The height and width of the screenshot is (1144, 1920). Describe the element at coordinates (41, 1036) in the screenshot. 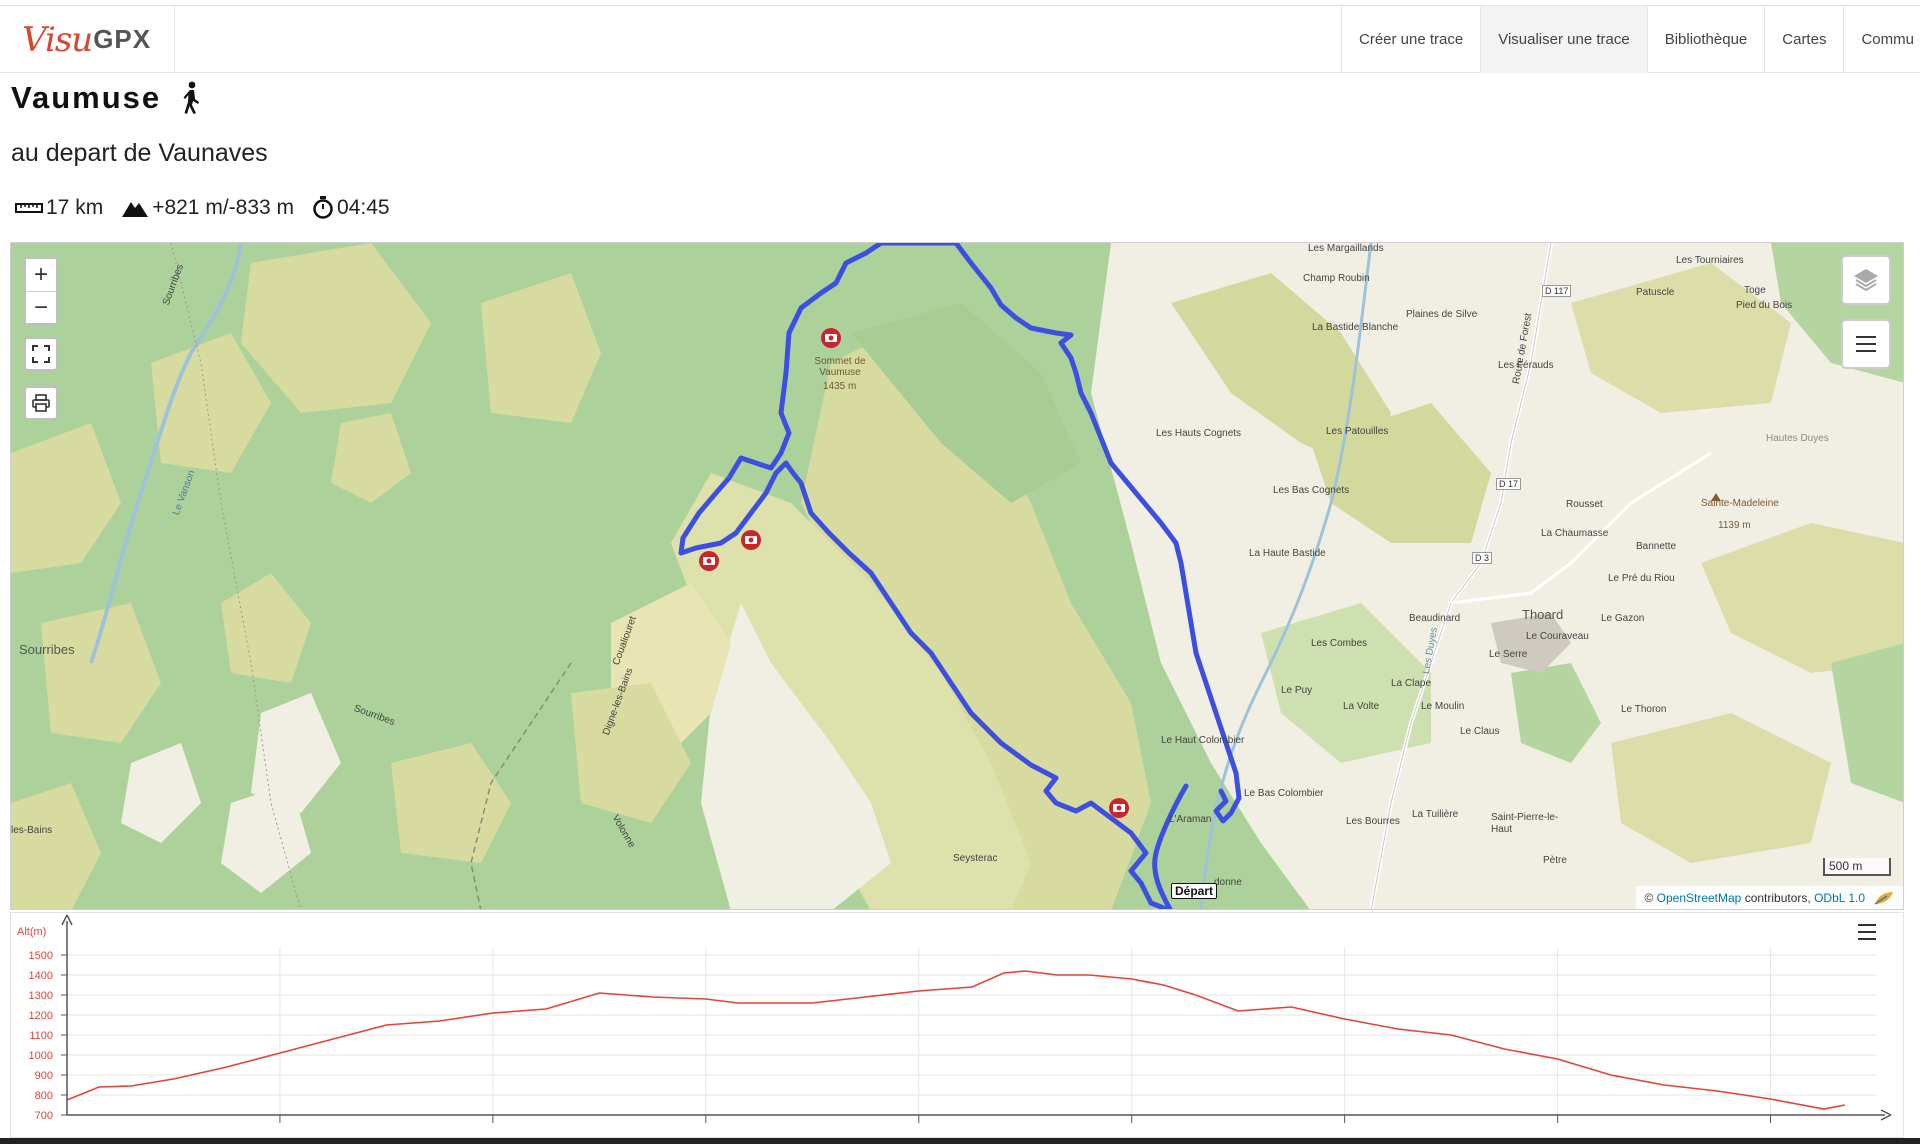

I see `y-tick-label: 1100` at that location.